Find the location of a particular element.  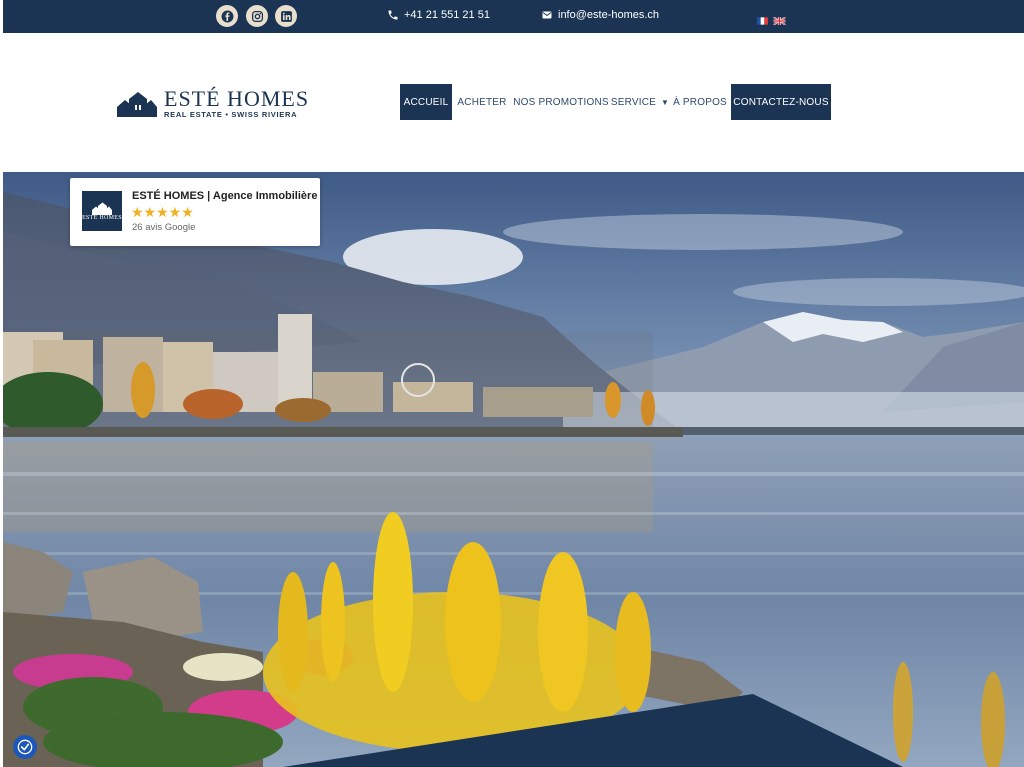

star-rating-icon: ★★★★★ is located at coordinates (162, 212).